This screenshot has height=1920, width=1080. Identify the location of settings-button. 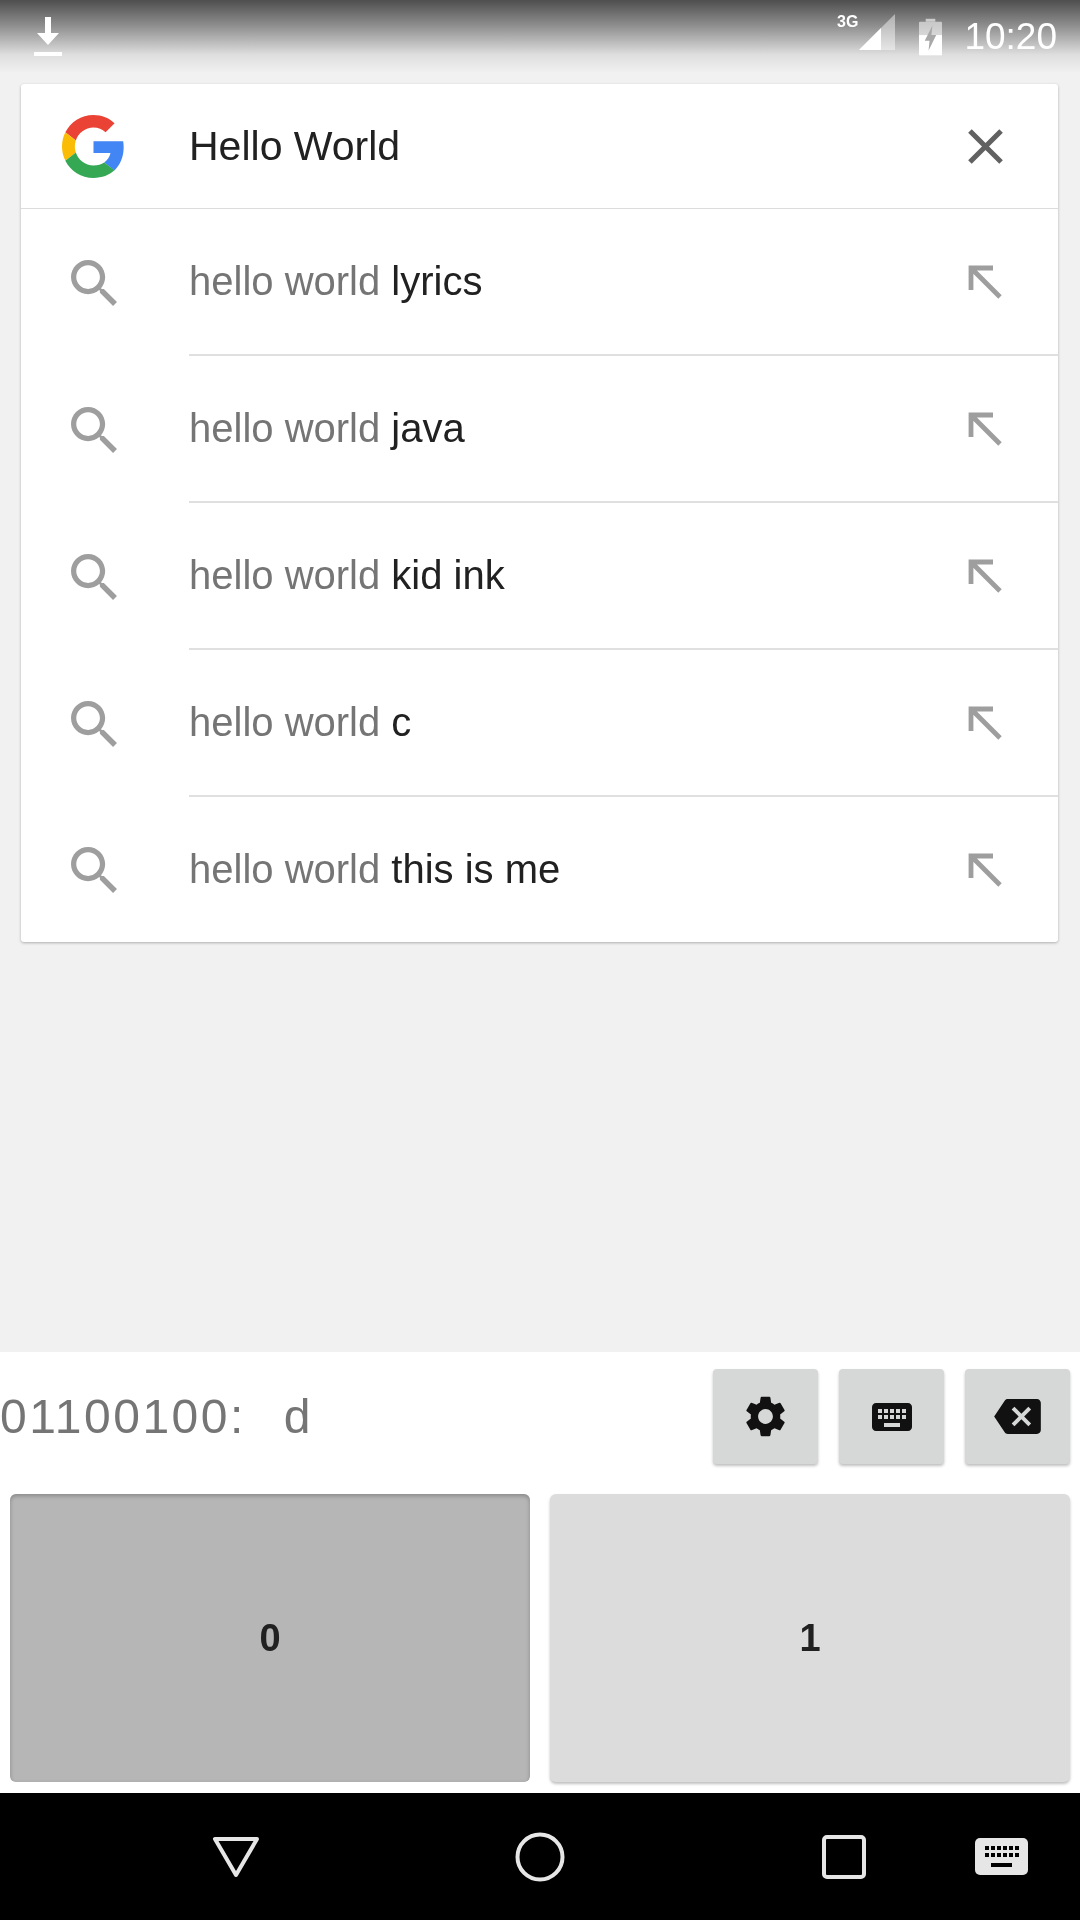
(765, 1416).